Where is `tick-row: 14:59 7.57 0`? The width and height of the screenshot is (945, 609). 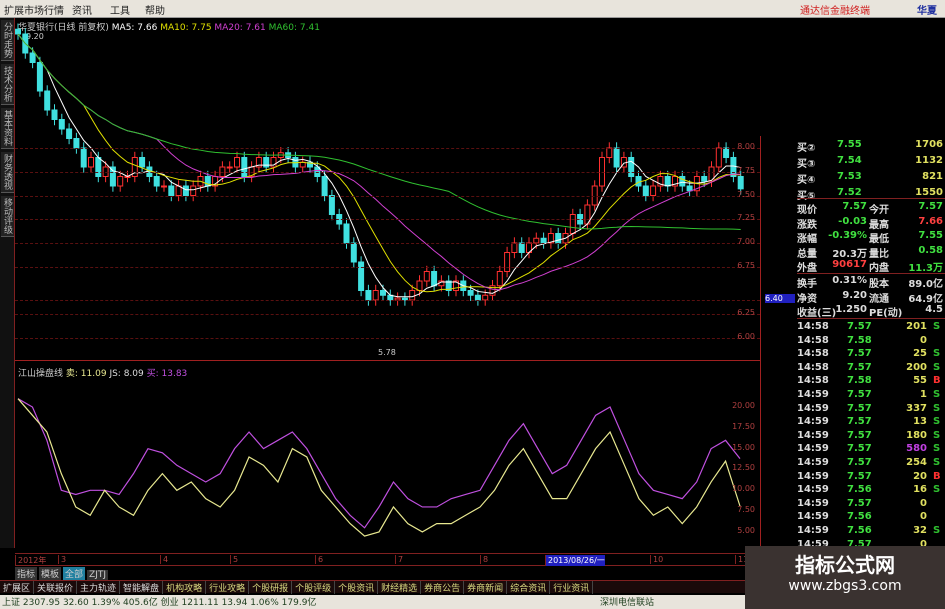
tick-row: 14:59 7.57 0 is located at coordinates (870, 505).